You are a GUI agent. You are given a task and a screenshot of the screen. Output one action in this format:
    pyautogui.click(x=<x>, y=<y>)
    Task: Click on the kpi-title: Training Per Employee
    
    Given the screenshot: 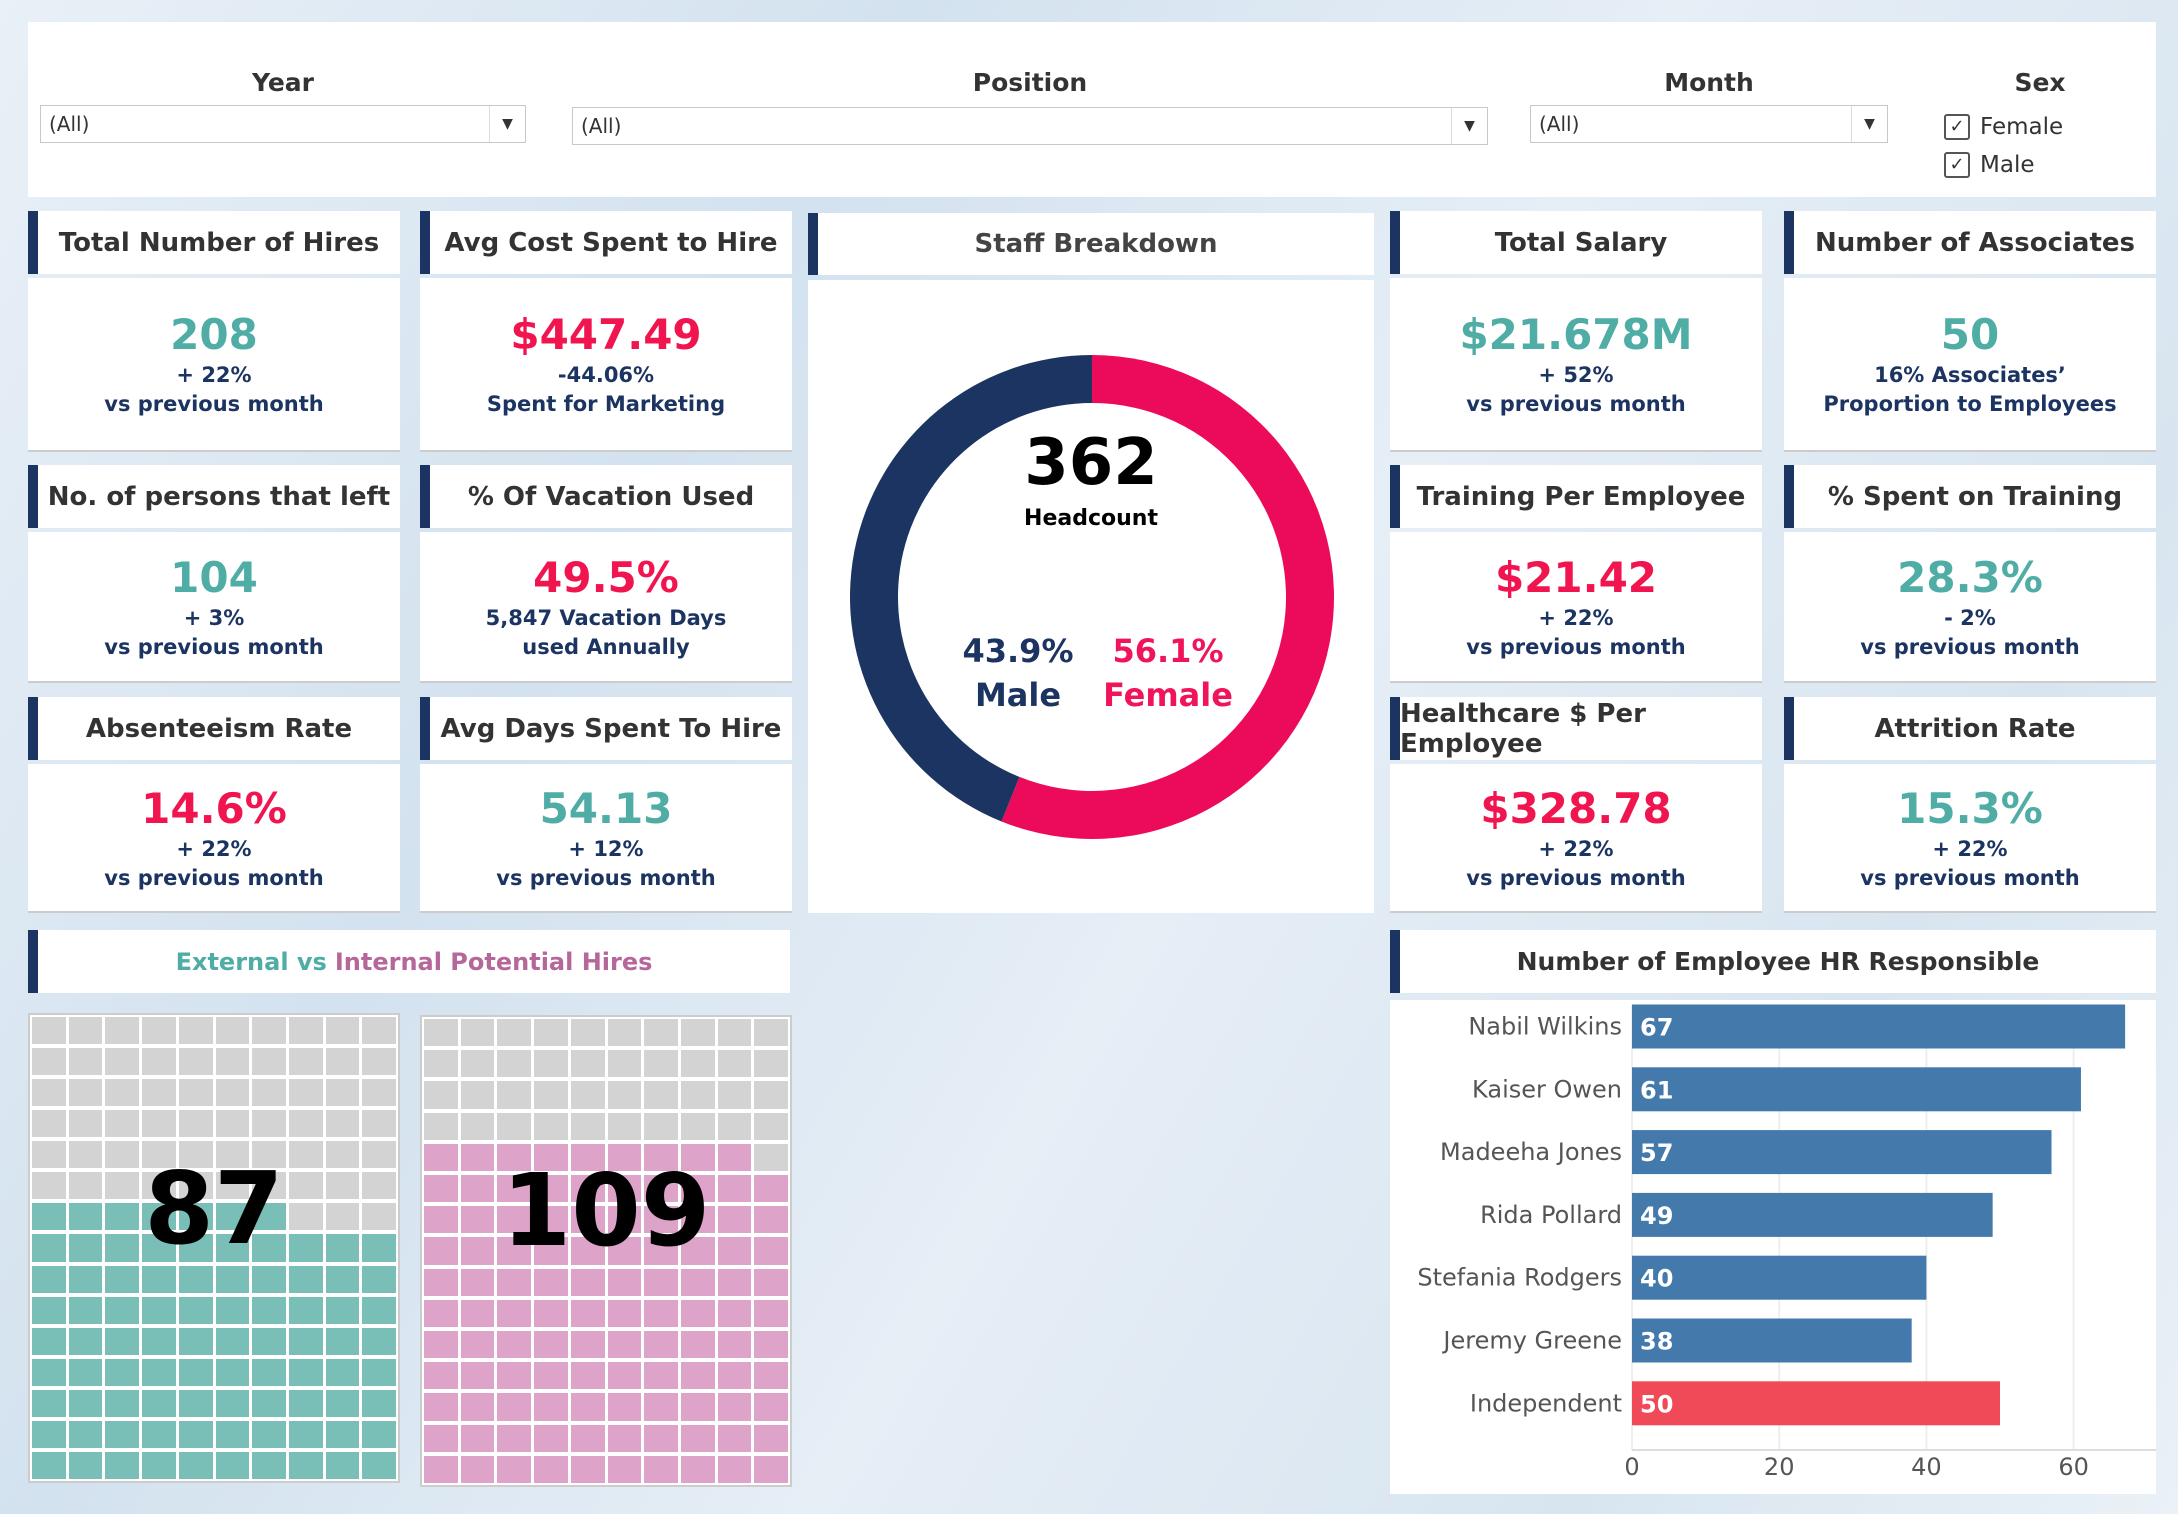 What is the action you would take?
    pyautogui.click(x=1581, y=496)
    